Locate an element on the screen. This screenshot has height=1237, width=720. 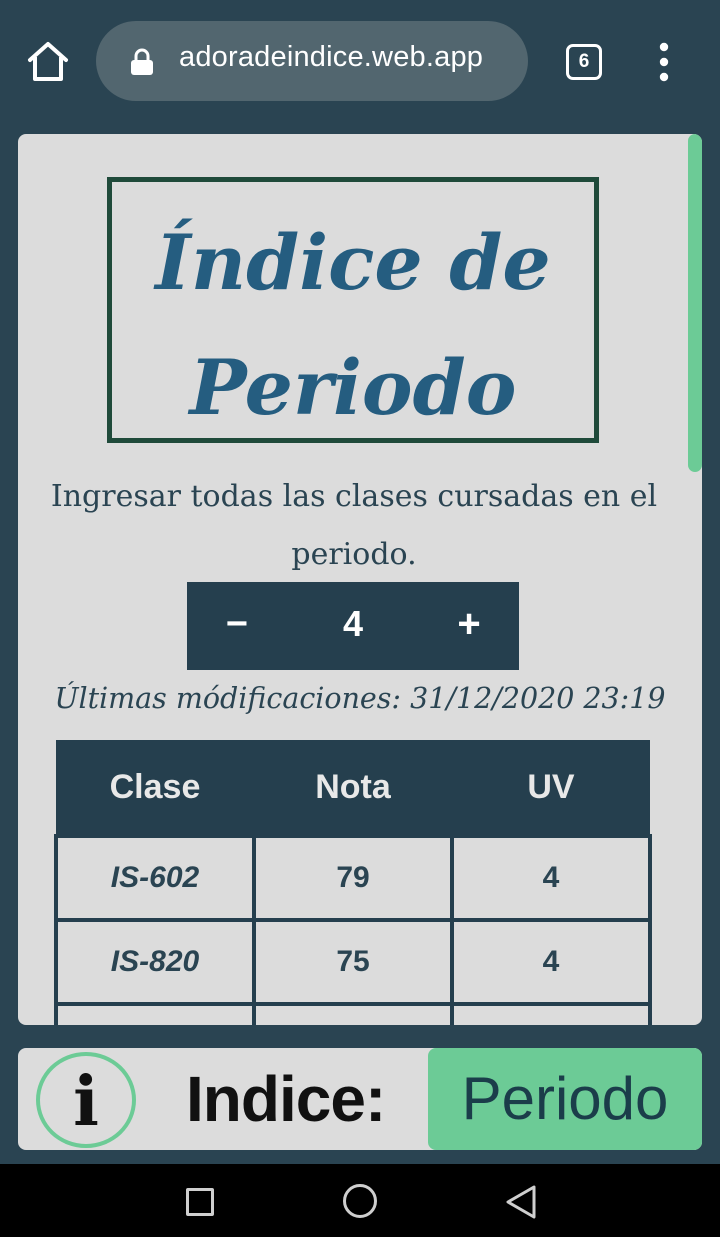
class-count-stepper: − 4 + is located at coordinates (353, 626).